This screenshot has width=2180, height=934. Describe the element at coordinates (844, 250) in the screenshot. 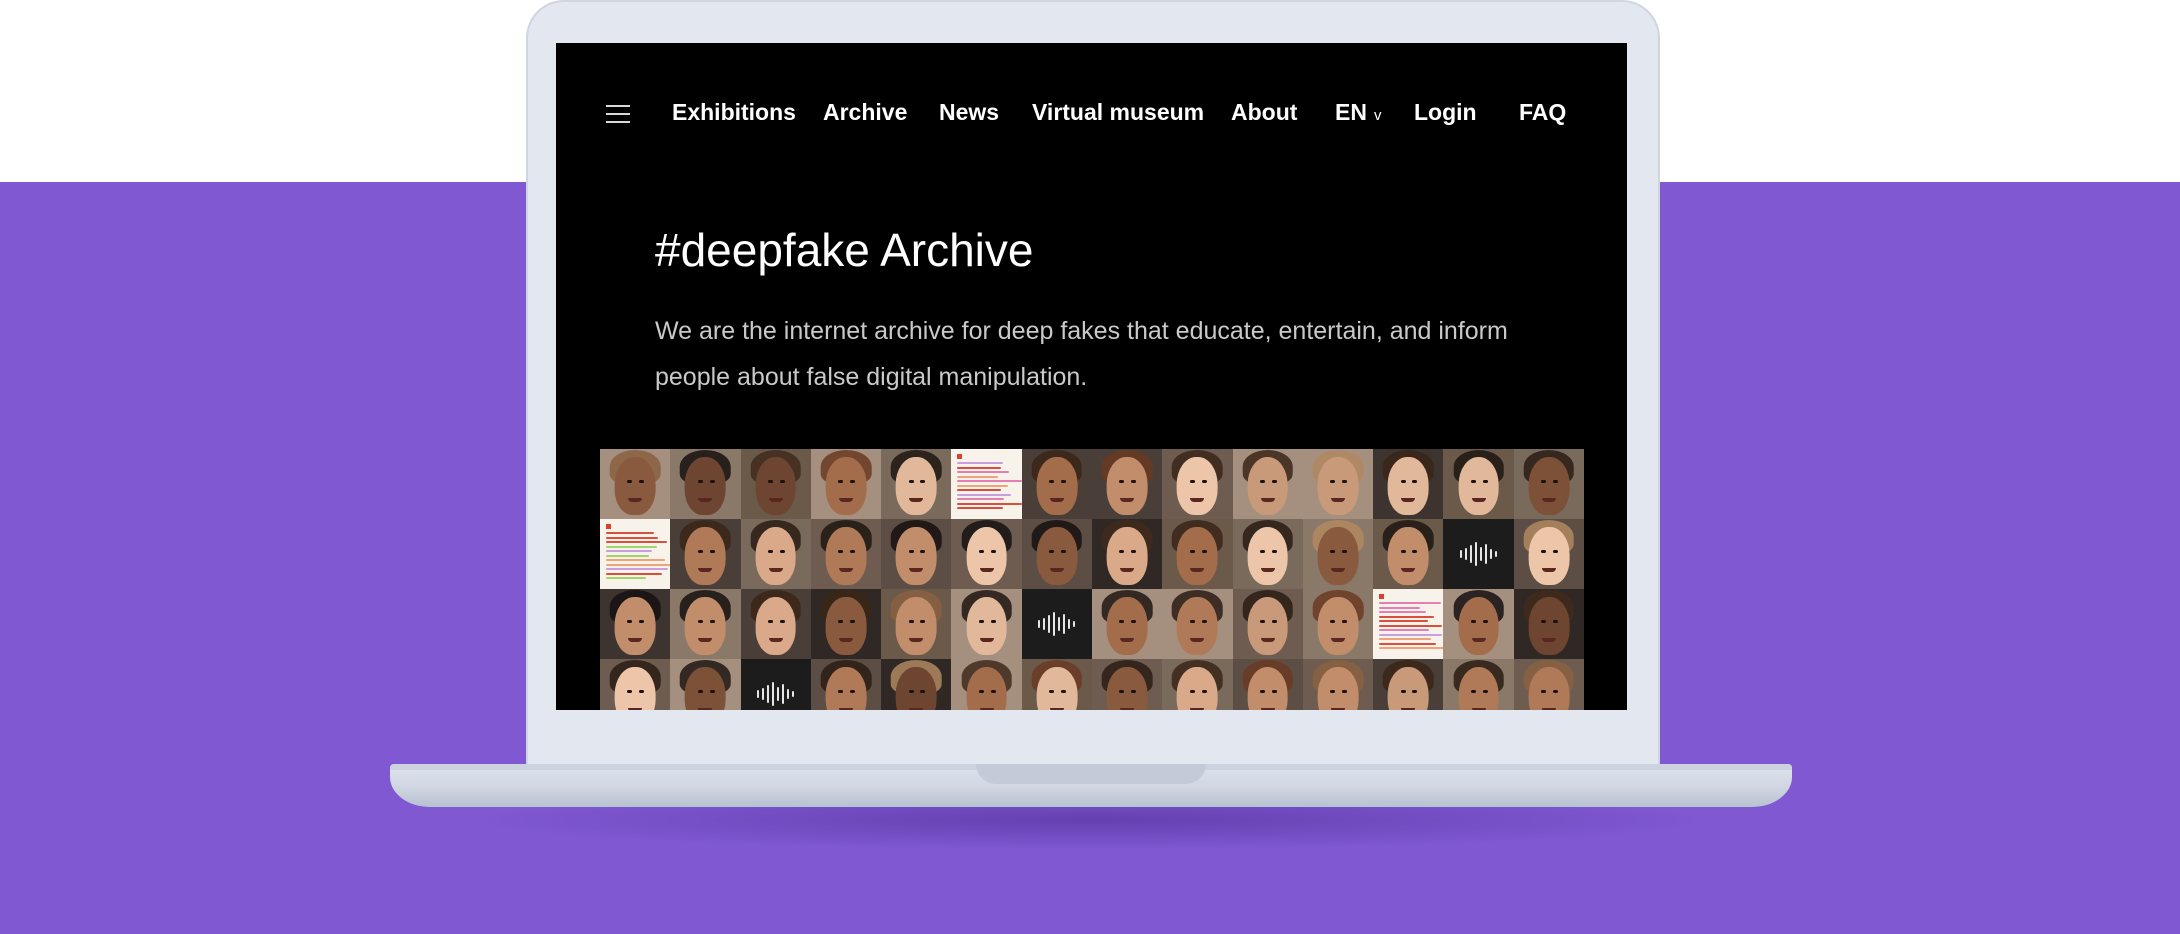

I see `page-title: #deepfake Archive` at that location.